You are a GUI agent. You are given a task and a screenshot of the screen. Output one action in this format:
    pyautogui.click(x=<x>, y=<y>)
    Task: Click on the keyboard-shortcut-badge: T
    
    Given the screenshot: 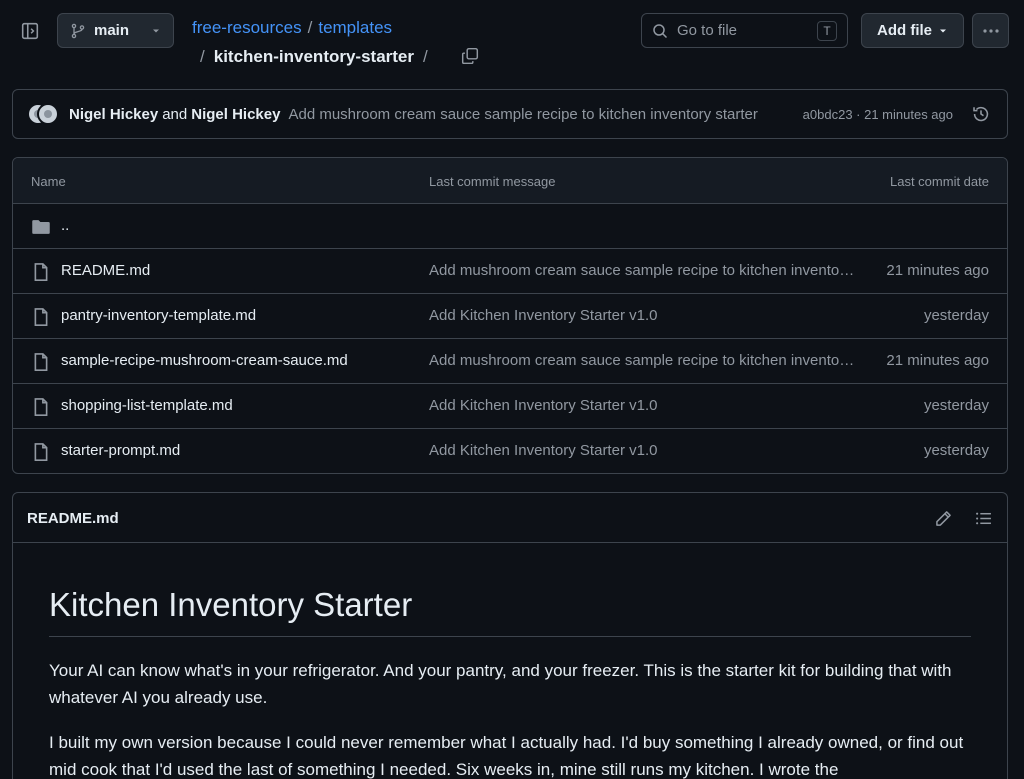 What is the action you would take?
    pyautogui.click(x=827, y=30)
    